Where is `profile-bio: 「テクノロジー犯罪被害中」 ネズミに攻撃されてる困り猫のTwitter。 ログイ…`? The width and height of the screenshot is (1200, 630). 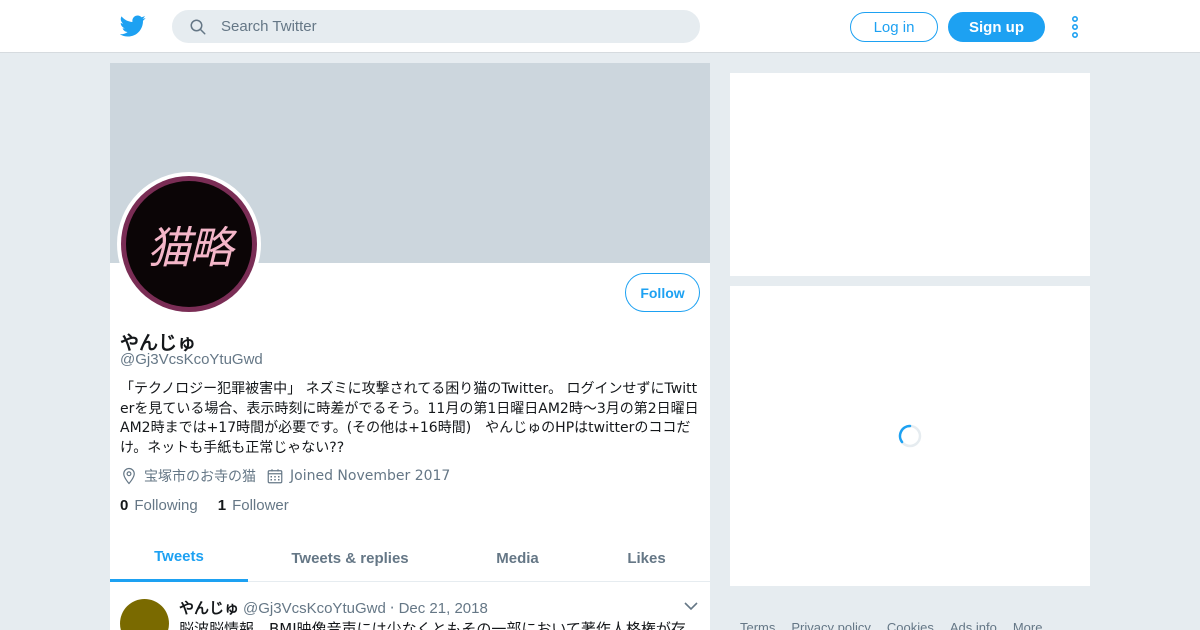 profile-bio: 「テクノロジー犯罪被害中」 ネズミに攻撃されてる困り猫のTwitter。 ログイ… is located at coordinates (409, 418).